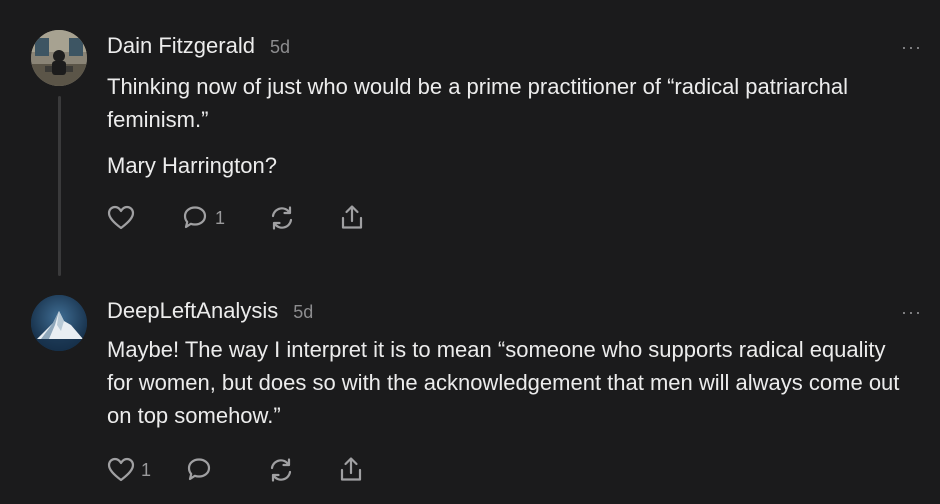  I want to click on like-button: 1, so click(129, 470).